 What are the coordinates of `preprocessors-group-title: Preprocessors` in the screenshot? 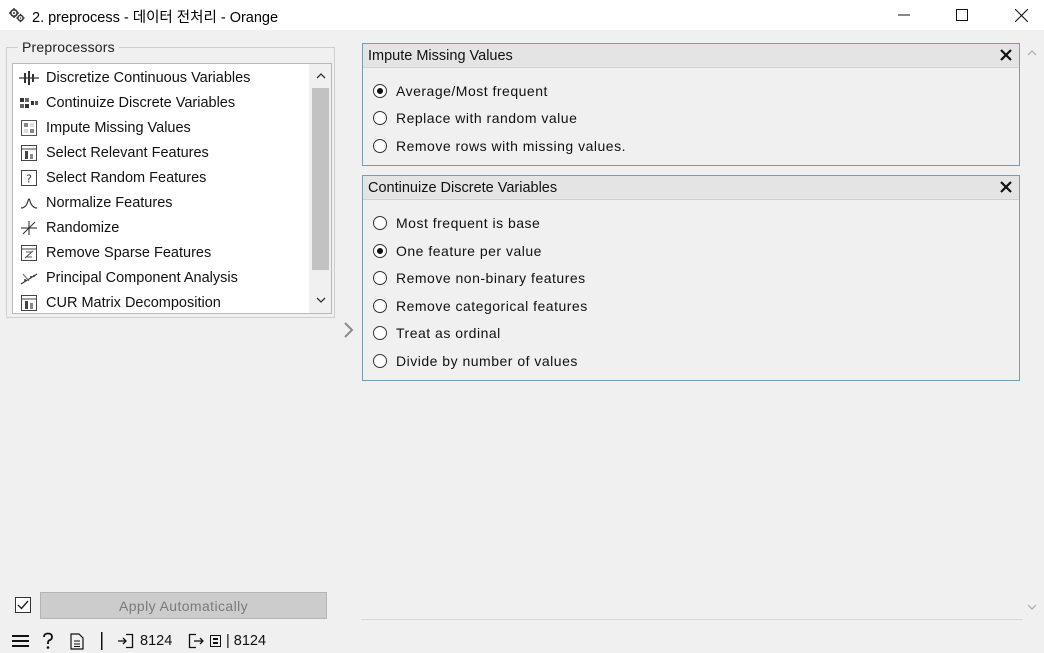 It's located at (68, 47).